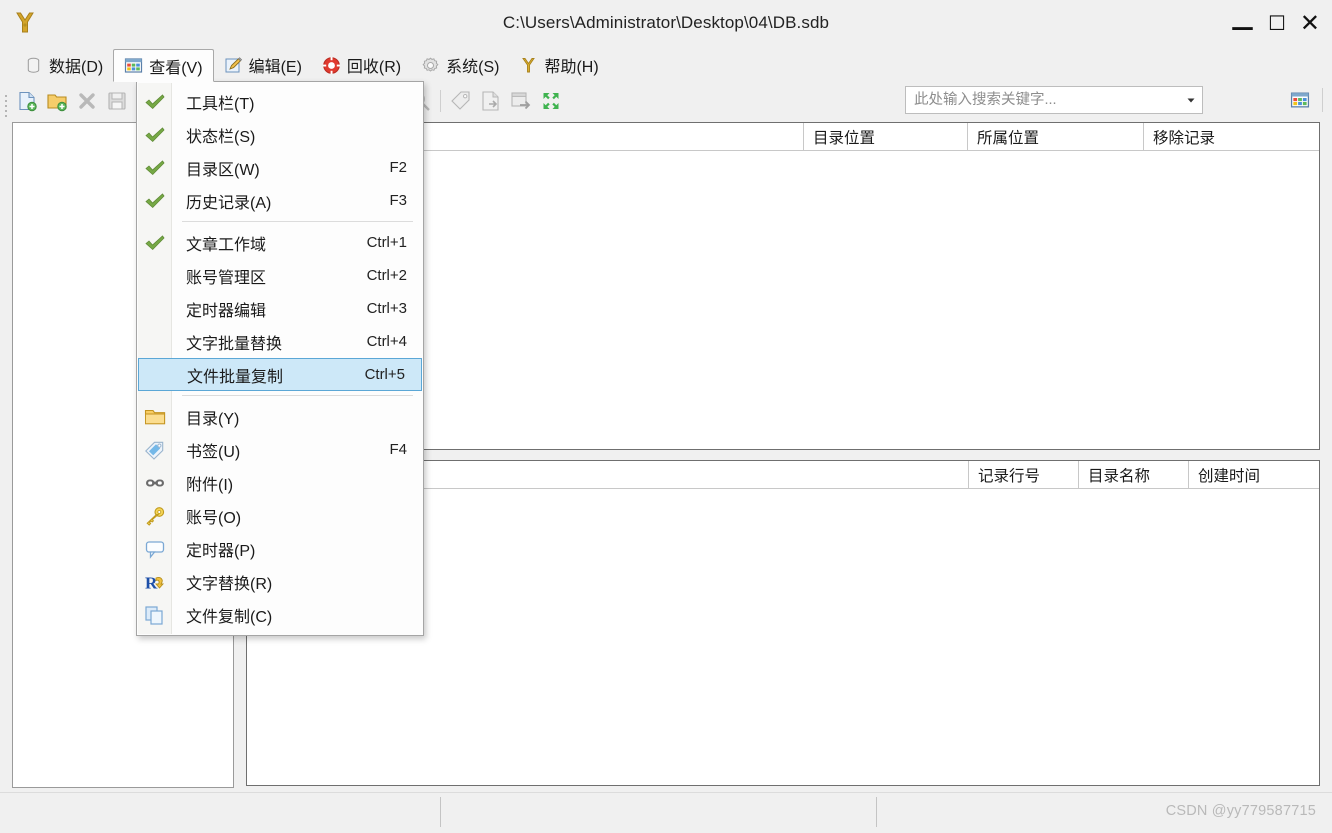  I want to click on menu-option-batch-file-copy: 文件批量复制 Ctrl+5, so click(280, 374).